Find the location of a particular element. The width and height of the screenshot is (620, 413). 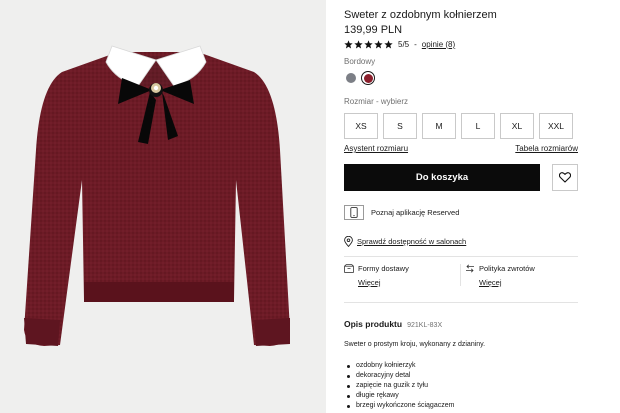

return-arrow-icon is located at coordinates (470, 268).